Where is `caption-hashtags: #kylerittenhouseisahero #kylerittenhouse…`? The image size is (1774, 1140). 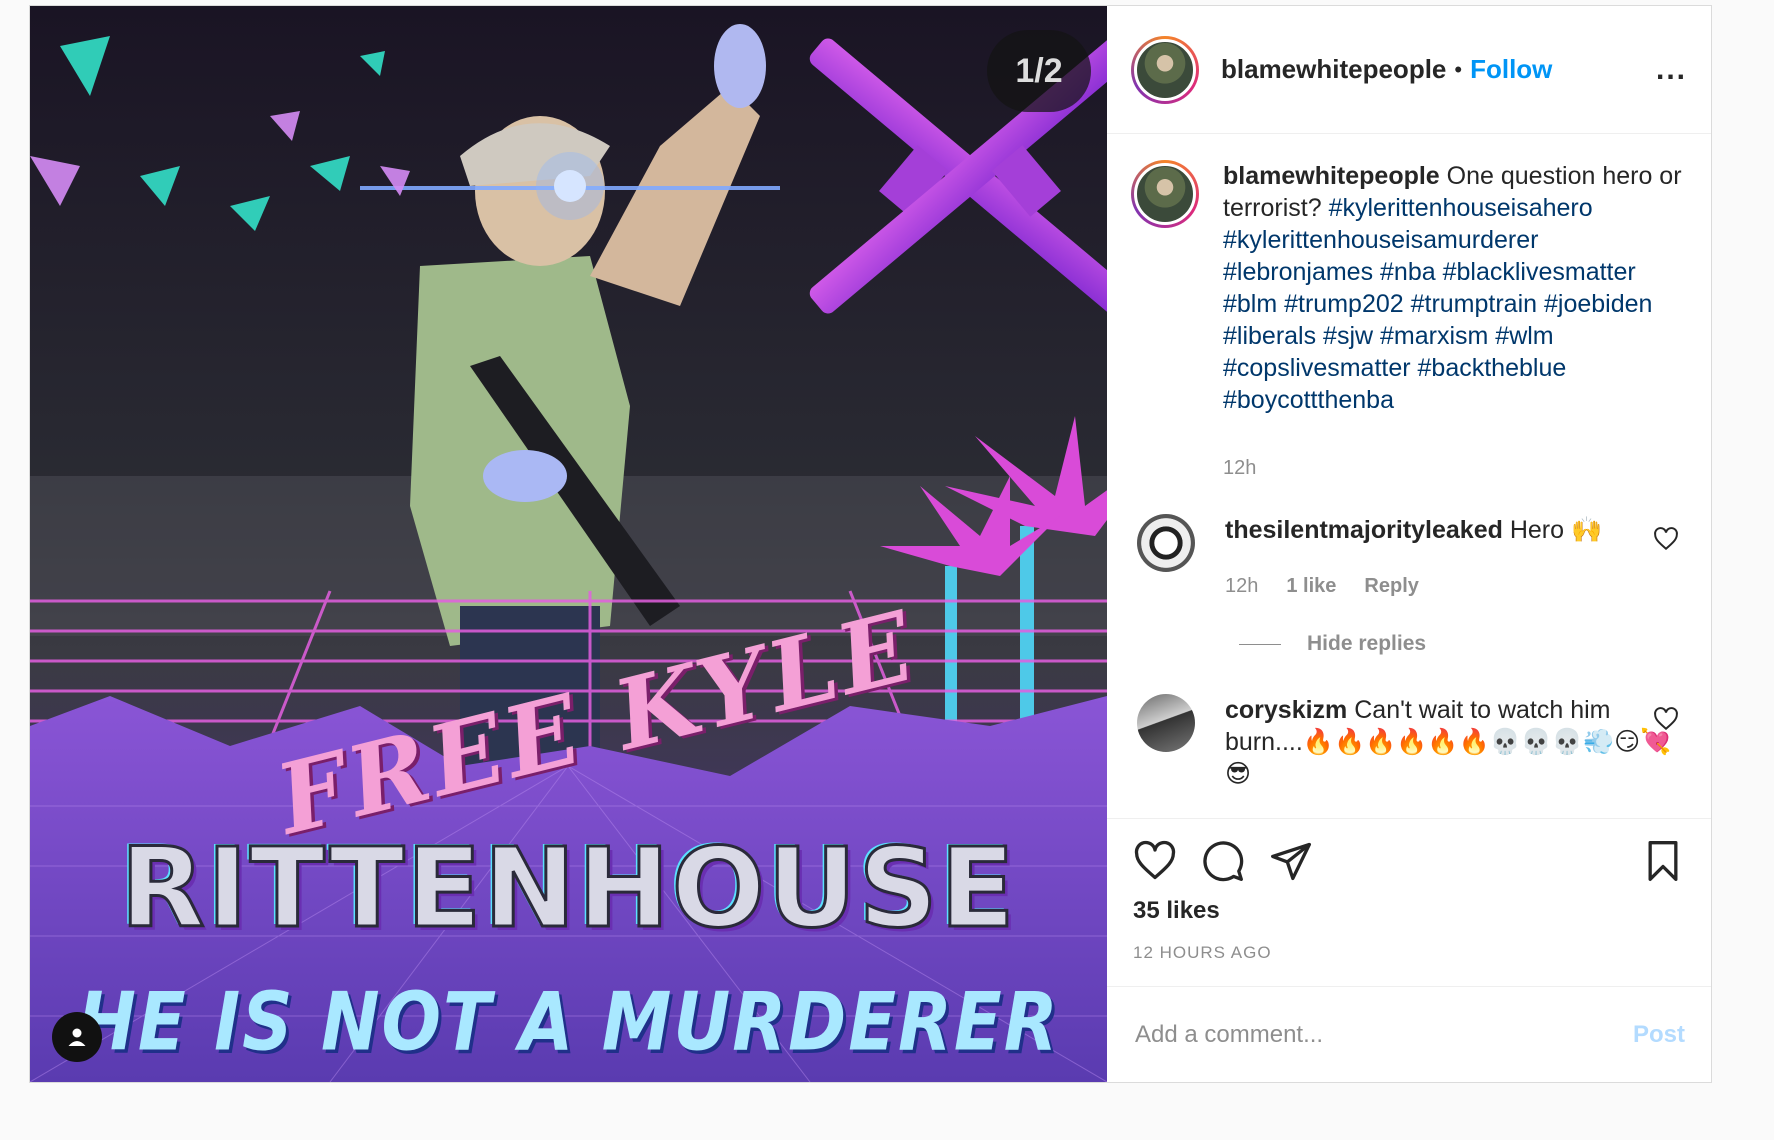
caption-hashtags: #kylerittenhouseisahero #kylerittenhouse… is located at coordinates (1437, 304).